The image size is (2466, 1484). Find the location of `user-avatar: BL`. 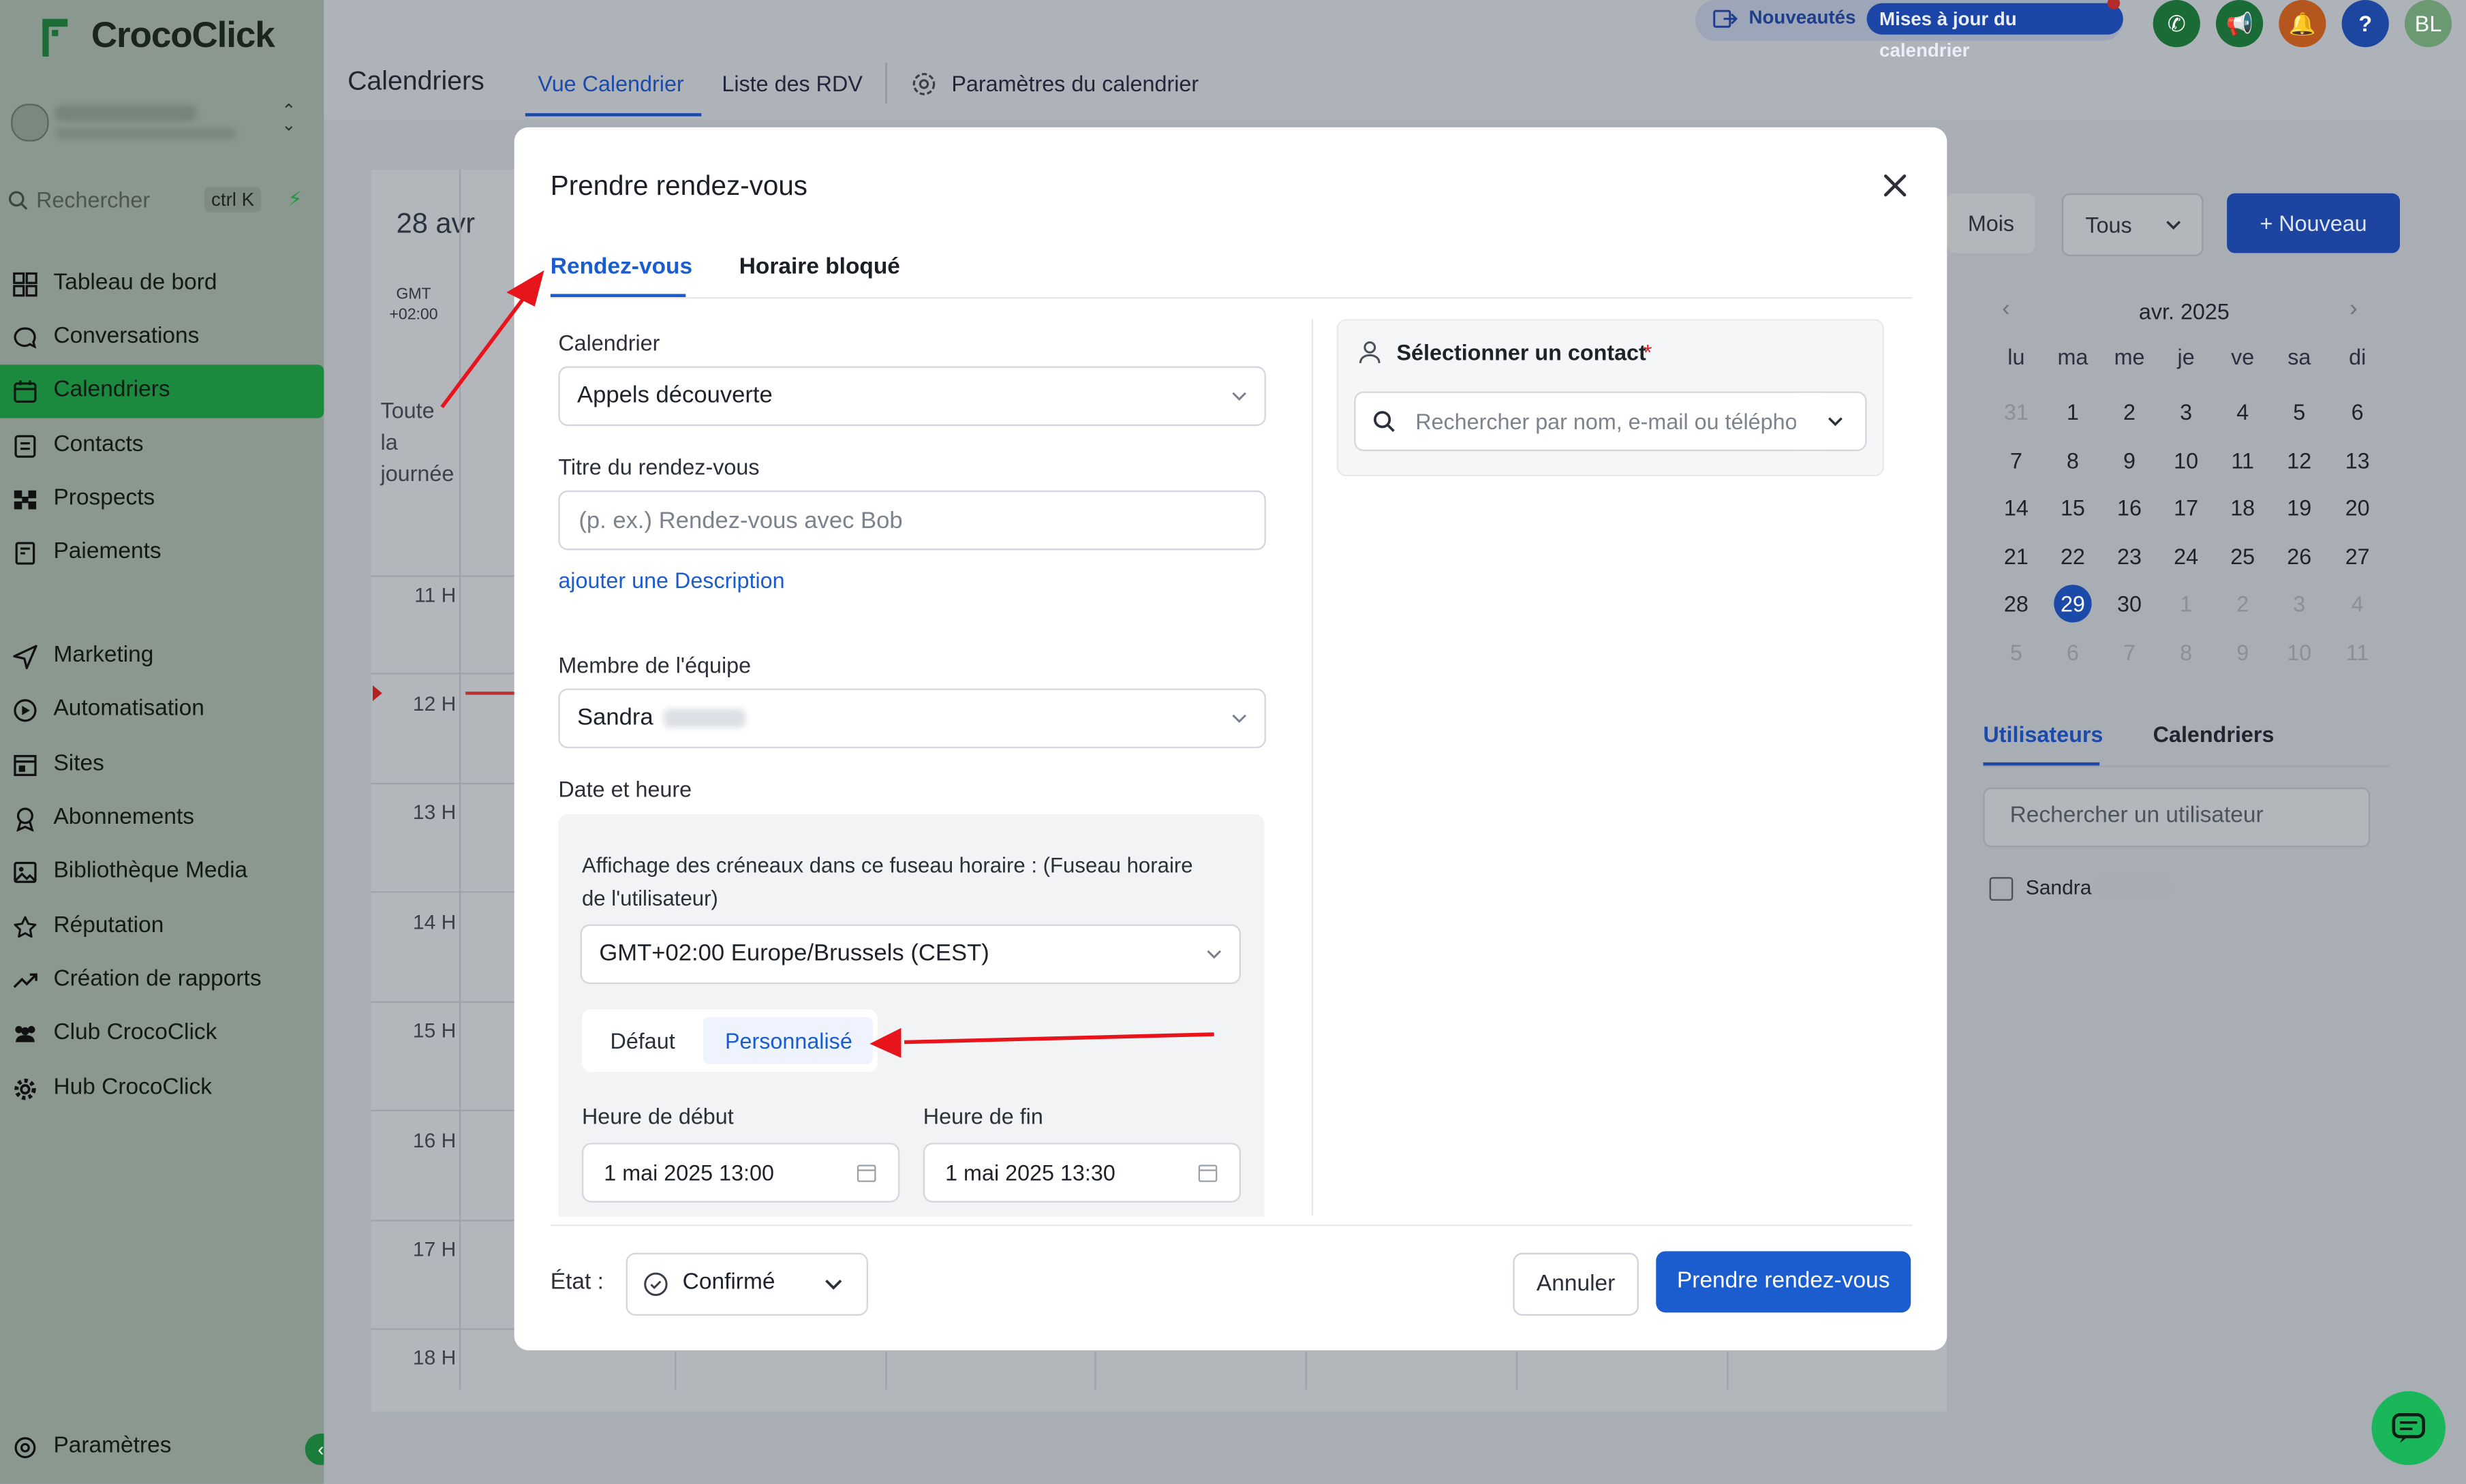

user-avatar: BL is located at coordinates (2428, 24).